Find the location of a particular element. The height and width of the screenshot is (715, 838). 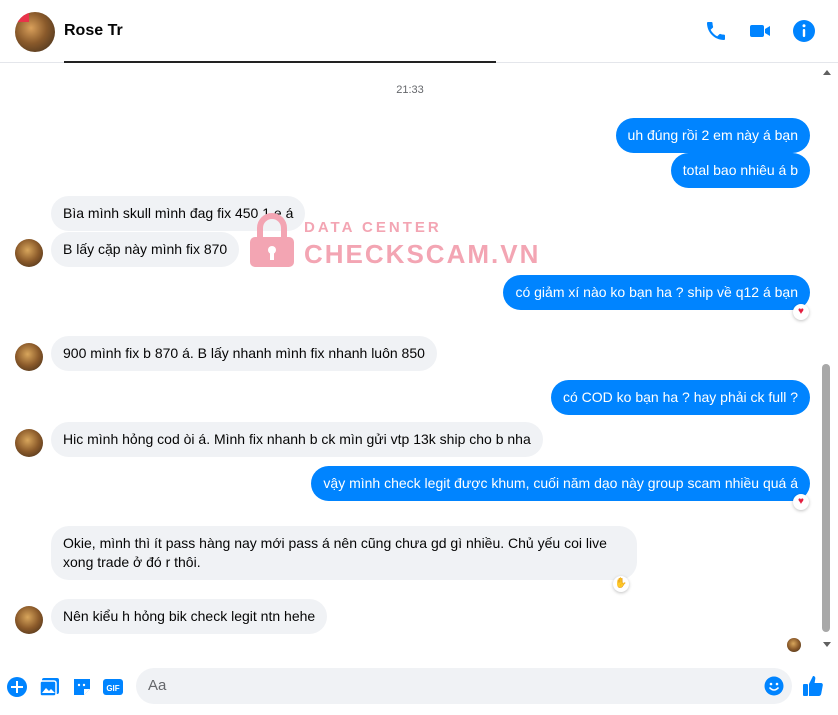

gif-label: GIF is located at coordinates (112, 688).